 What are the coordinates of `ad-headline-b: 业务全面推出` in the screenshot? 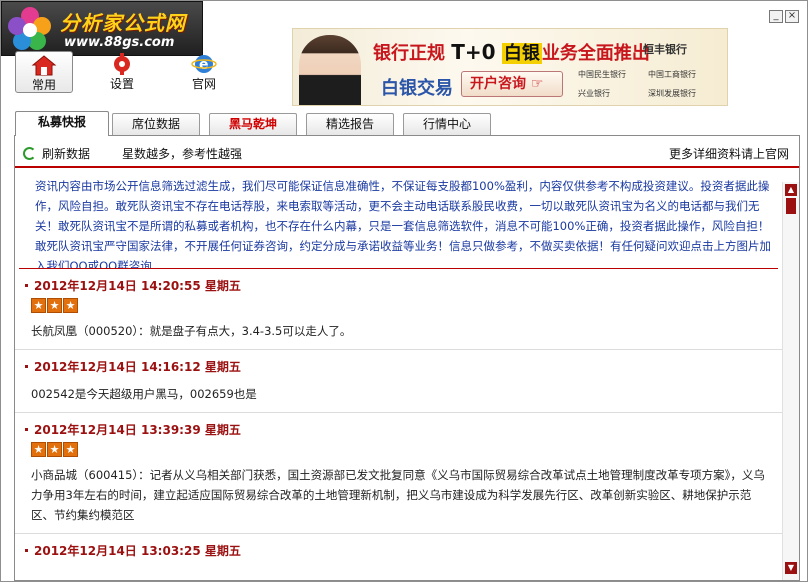 It's located at (595, 53).